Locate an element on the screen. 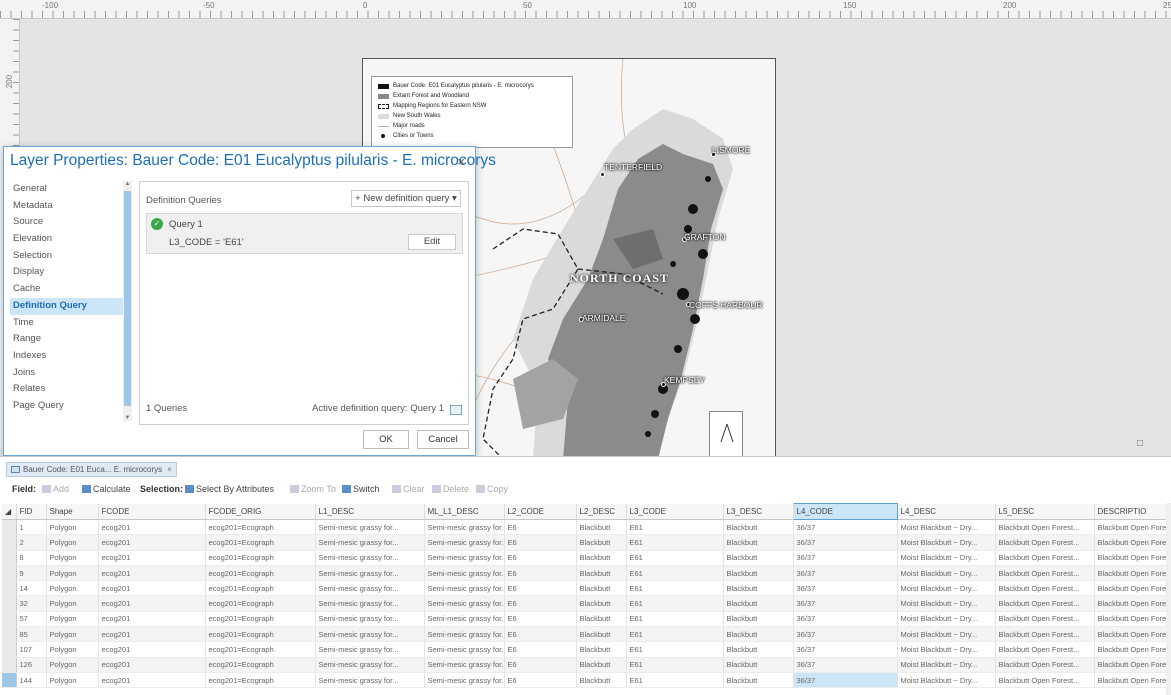  table-cell: 8 is located at coordinates (31, 558).